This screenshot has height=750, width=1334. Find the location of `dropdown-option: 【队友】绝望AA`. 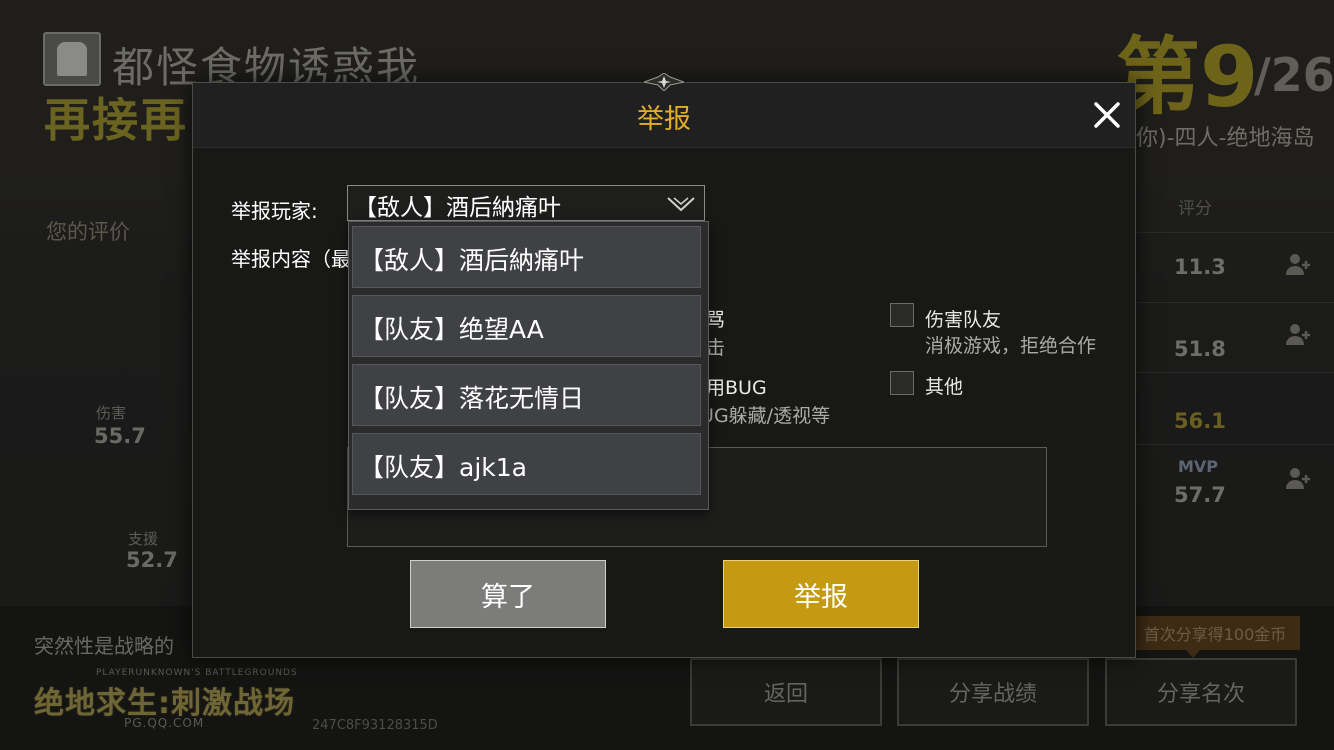

dropdown-option: 【队友】绝望AA is located at coordinates (526, 326).